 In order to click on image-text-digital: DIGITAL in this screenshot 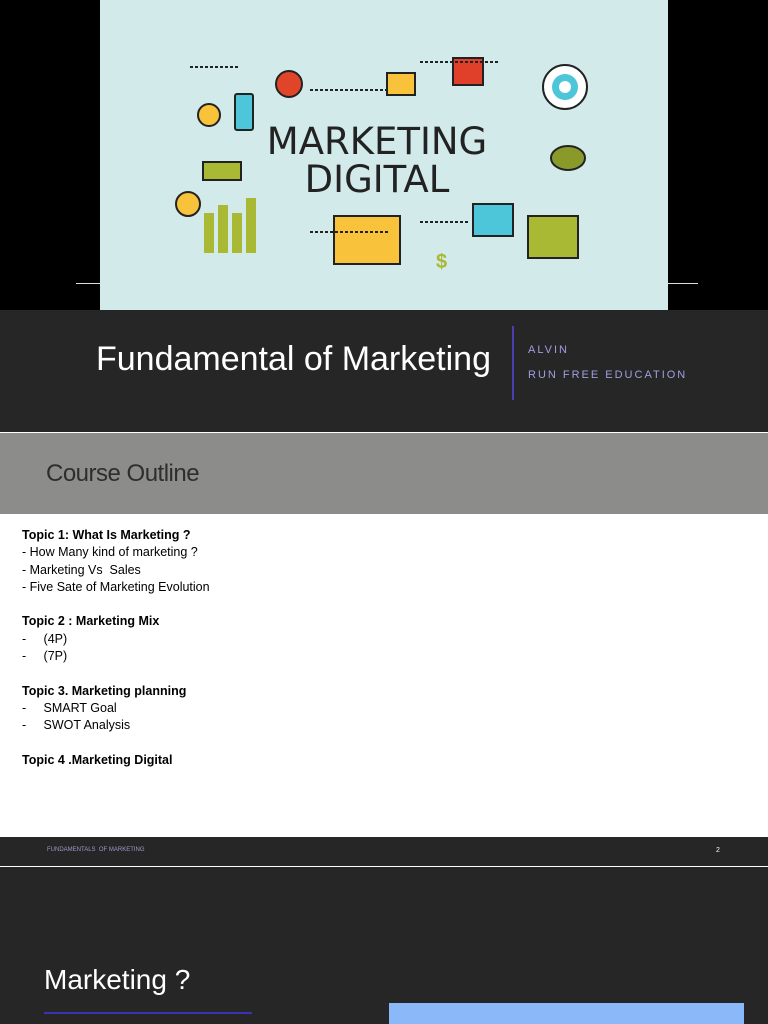, I will do `click(377, 179)`.